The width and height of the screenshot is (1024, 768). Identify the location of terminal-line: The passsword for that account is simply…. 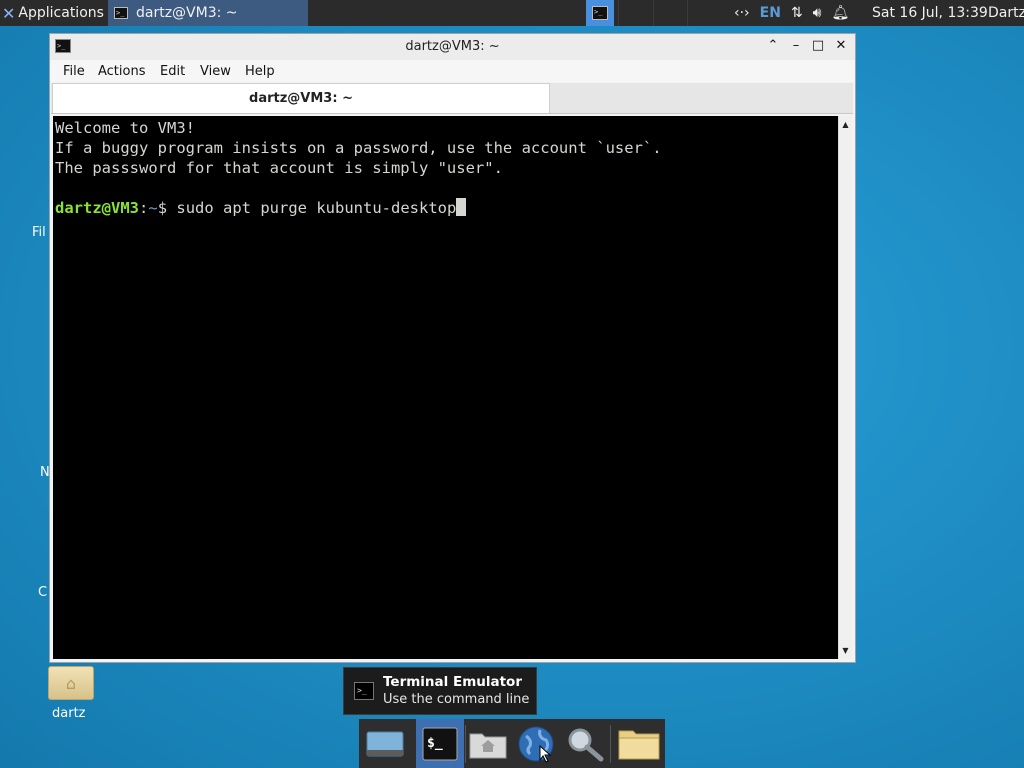
(279, 168).